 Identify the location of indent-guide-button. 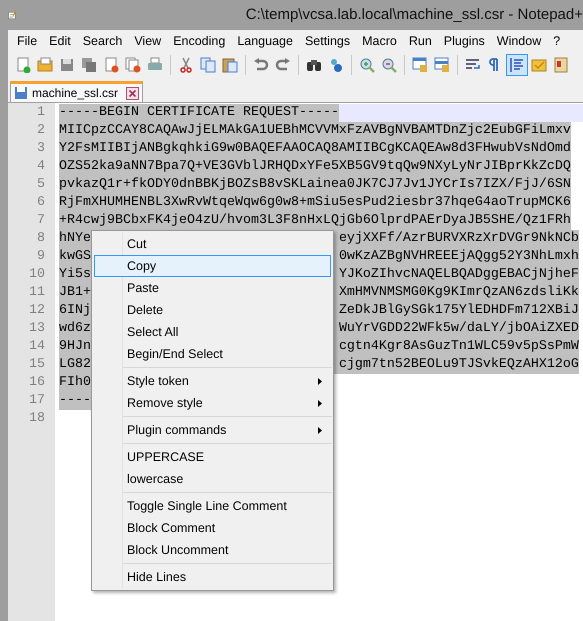
(517, 65).